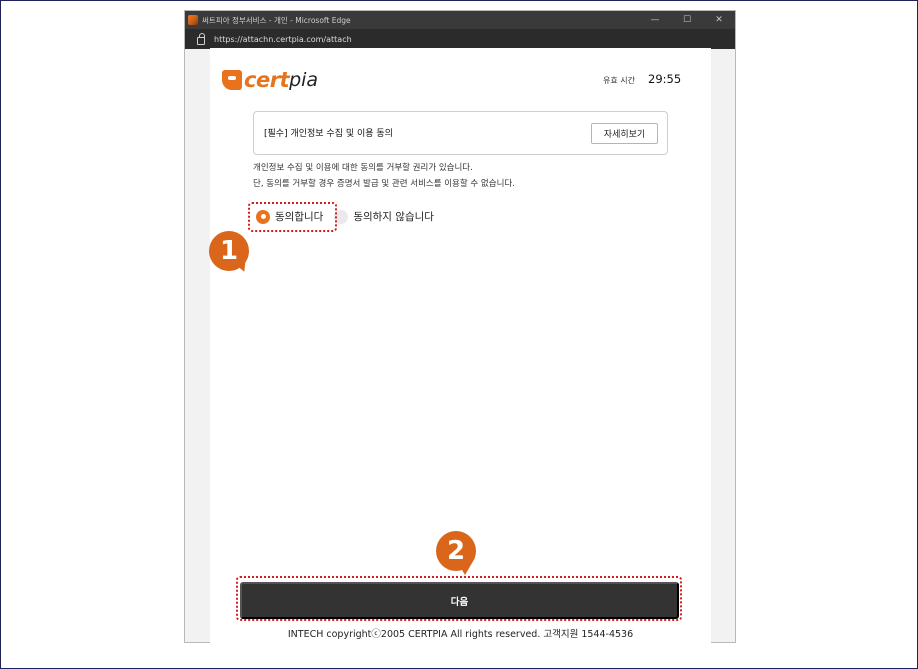 This screenshot has width=918, height=669. I want to click on url-text: https://attachn.certpia.com/attach, so click(283, 39).